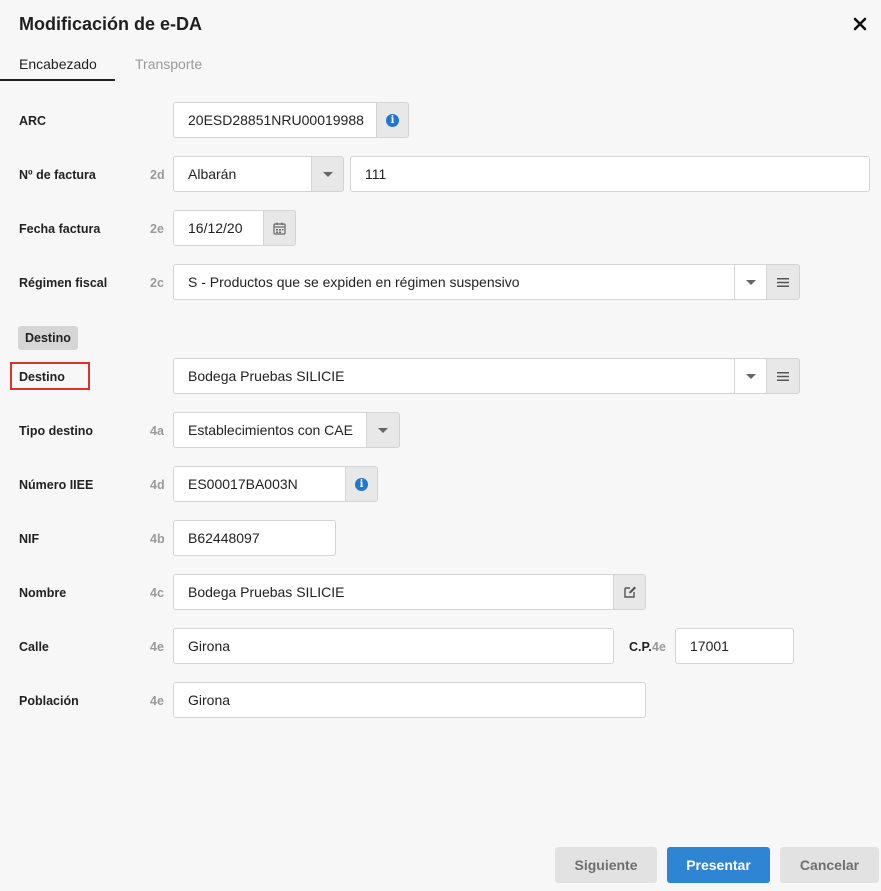  Describe the element at coordinates (157, 539) in the screenshot. I see `nif-code: 4b` at that location.